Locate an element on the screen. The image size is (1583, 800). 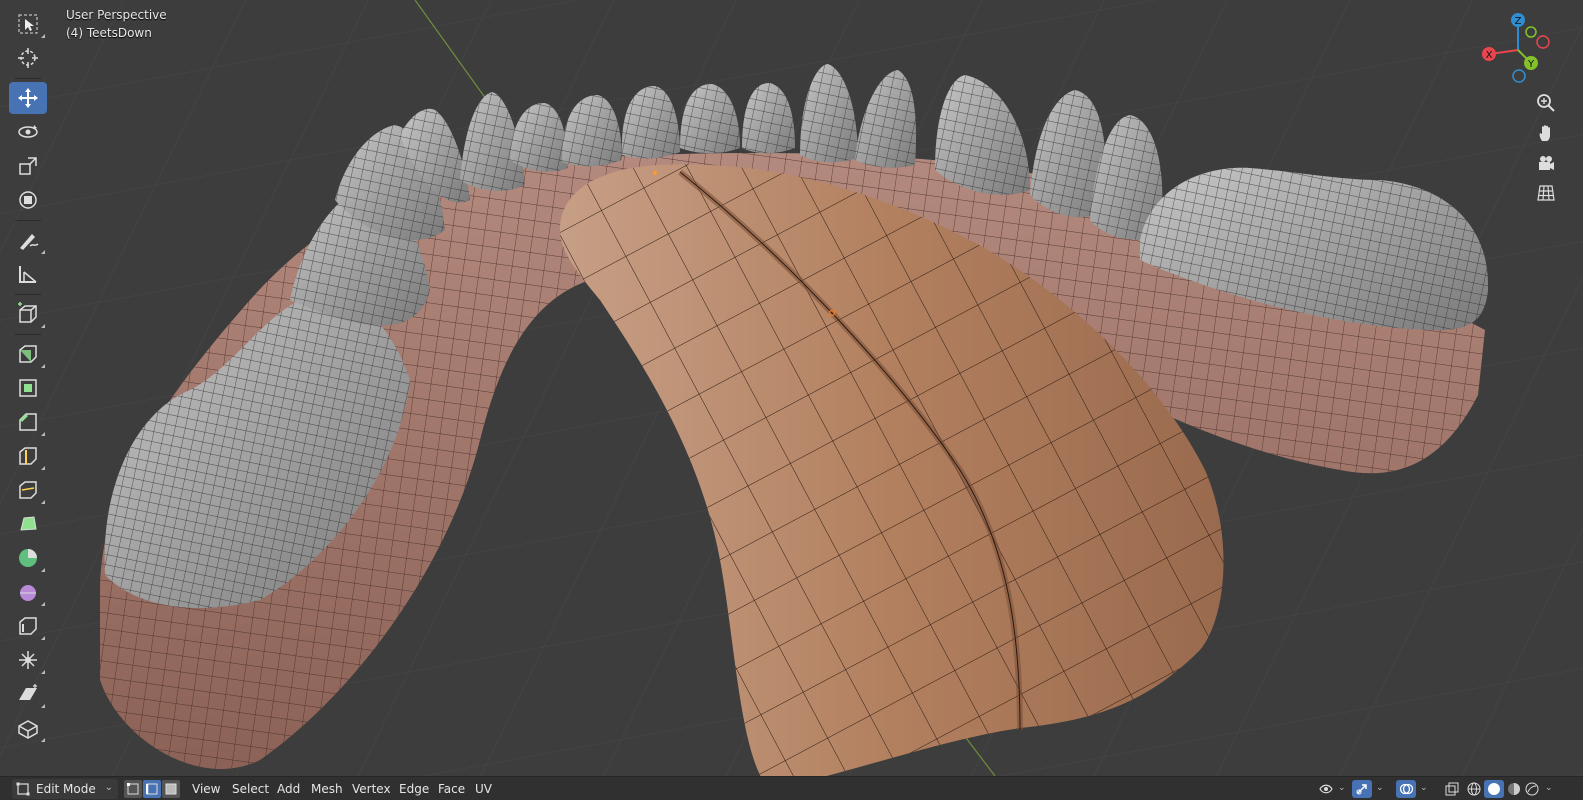
eye-icon is located at coordinates (1326, 789).